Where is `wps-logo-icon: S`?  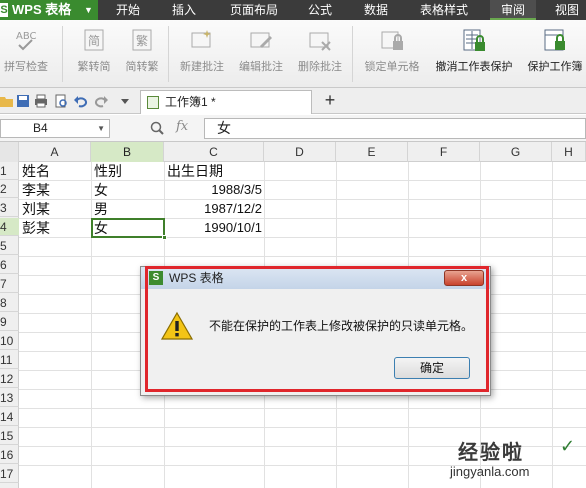
wps-logo-icon: S is located at coordinates (4, 10).